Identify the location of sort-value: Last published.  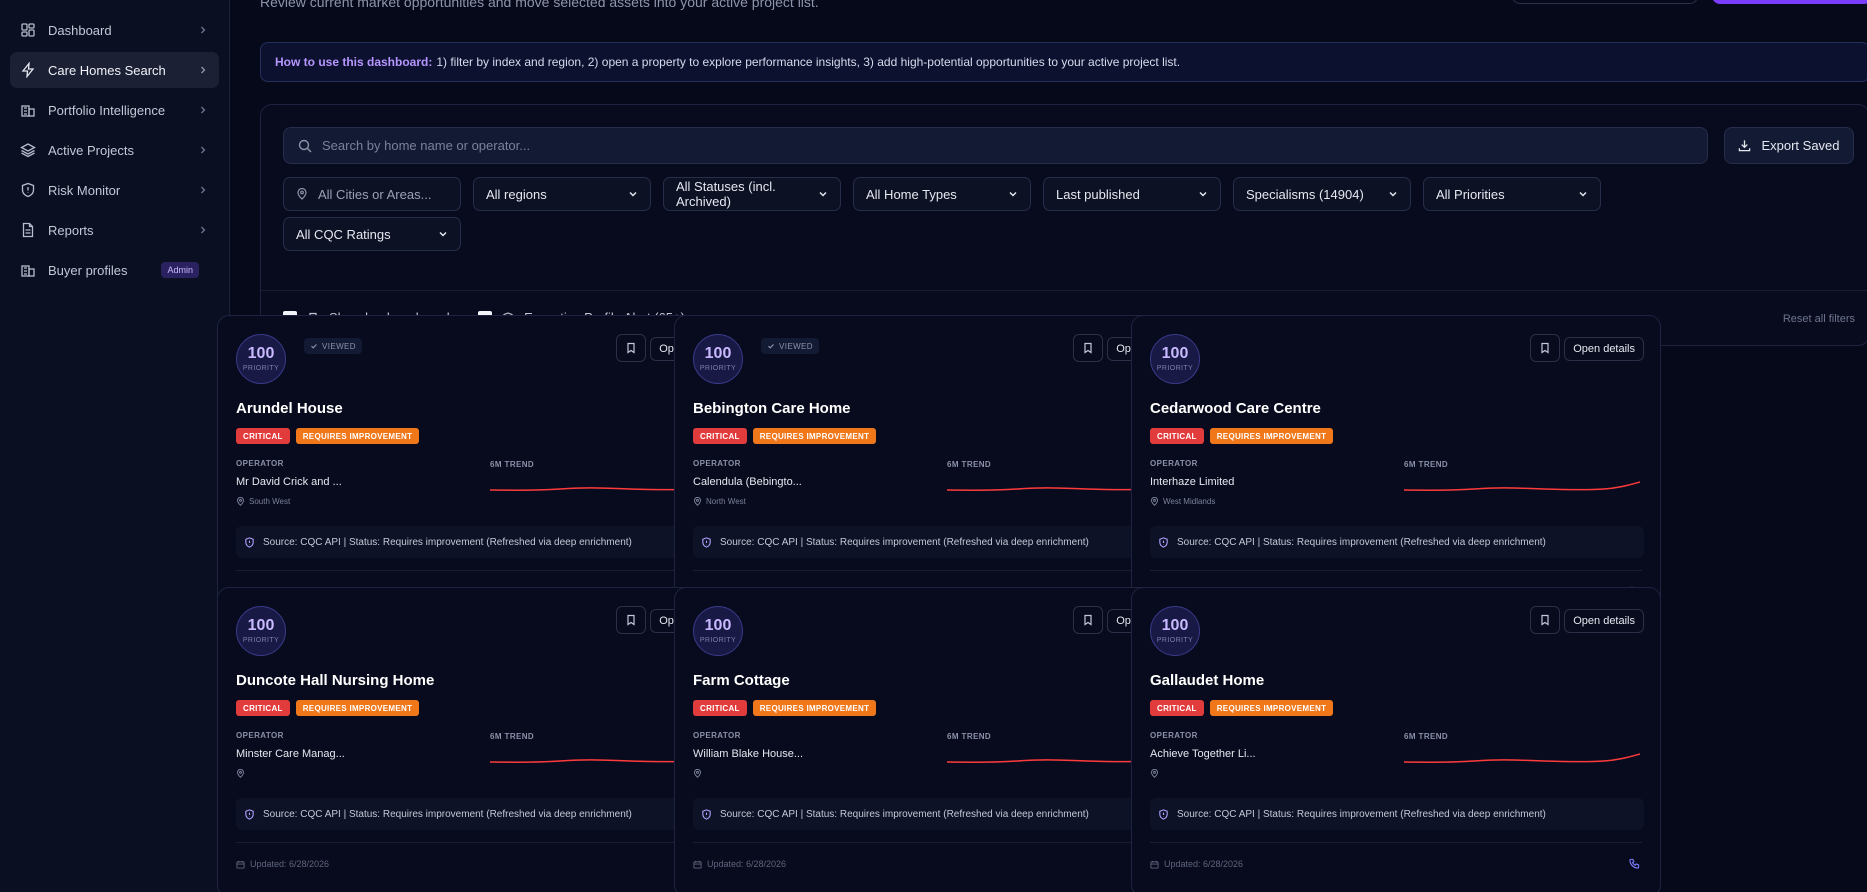
(1098, 194).